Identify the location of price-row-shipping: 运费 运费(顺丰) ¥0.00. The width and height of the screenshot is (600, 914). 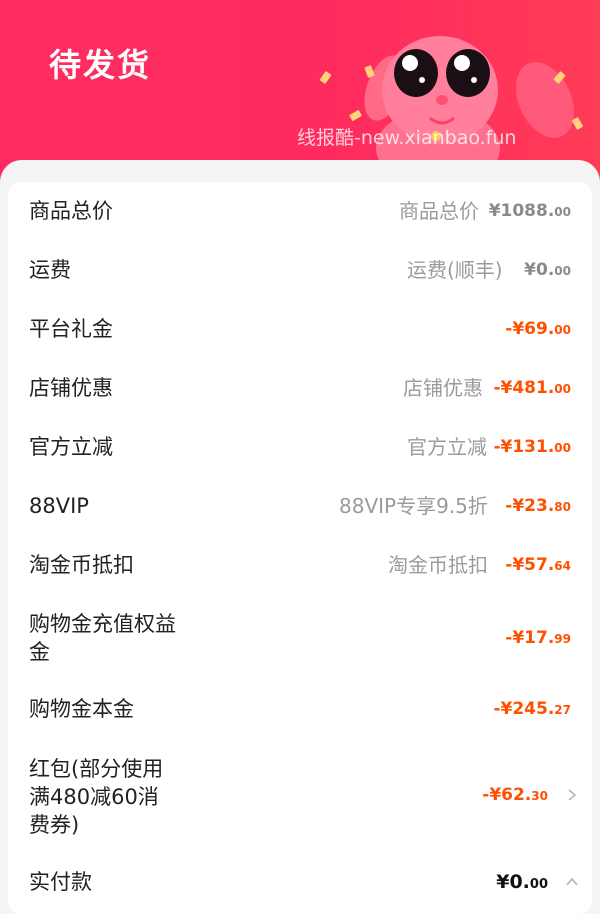
(300, 271).